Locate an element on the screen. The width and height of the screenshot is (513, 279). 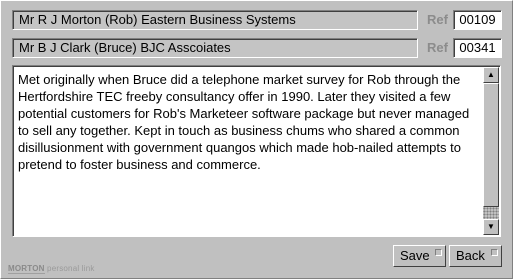
logo-product: personal link is located at coordinates (71, 268).